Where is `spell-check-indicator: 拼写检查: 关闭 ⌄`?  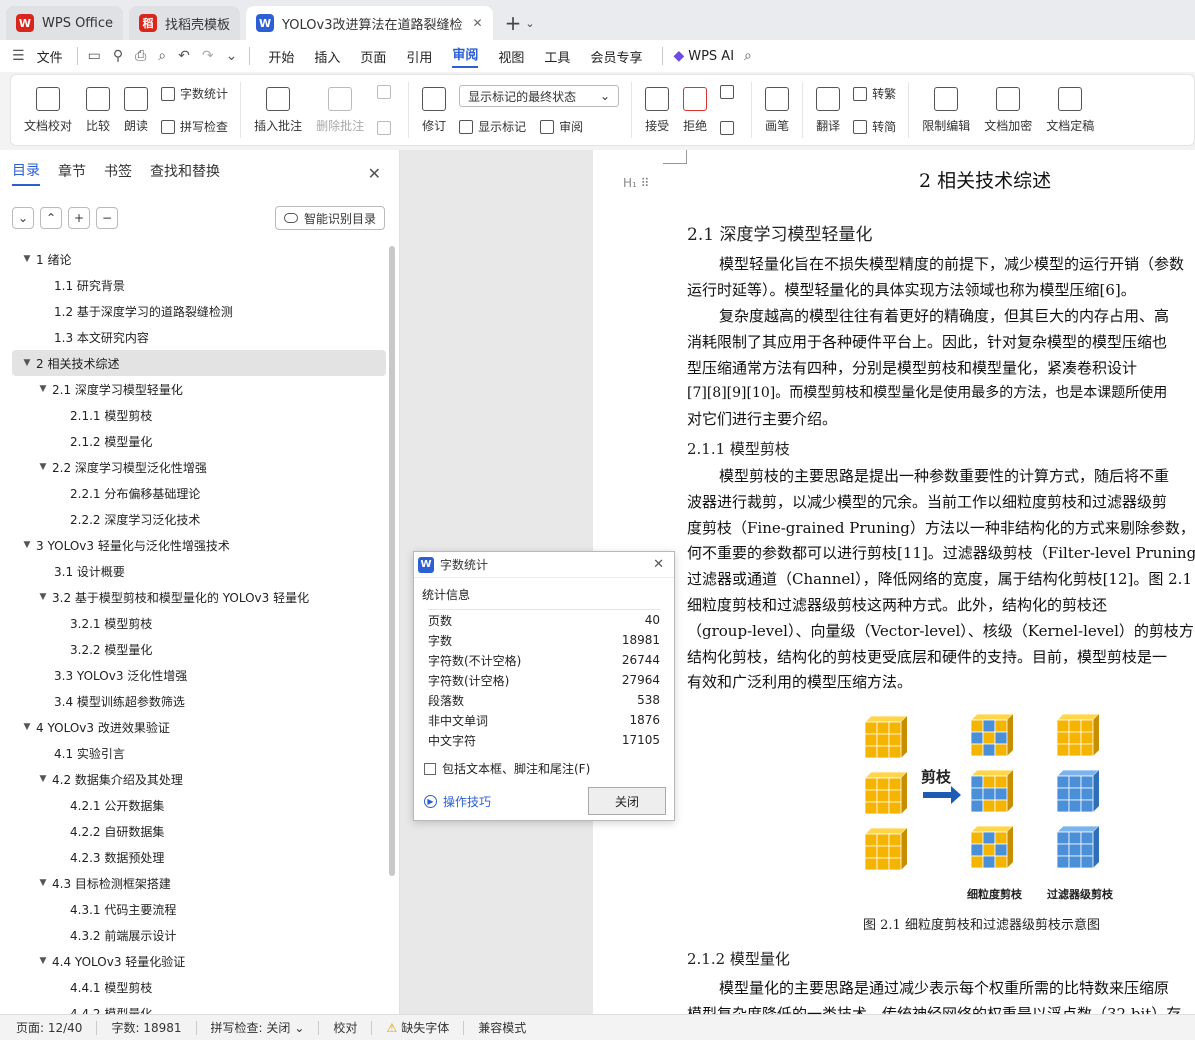
spell-check-indicator: 拼写检查: 关闭 ⌄ is located at coordinates (258, 1027).